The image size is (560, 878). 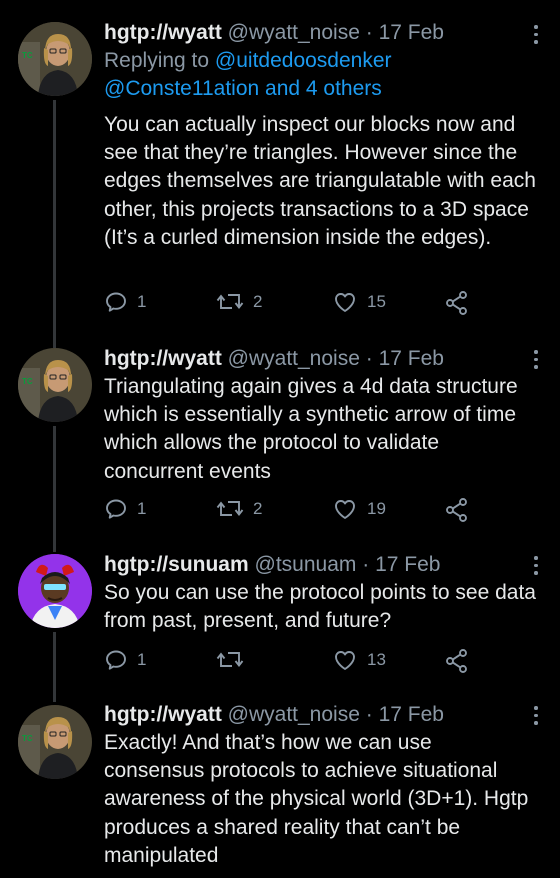 I want to click on tweet-actions: 1 2 19, so click(x=294, y=512).